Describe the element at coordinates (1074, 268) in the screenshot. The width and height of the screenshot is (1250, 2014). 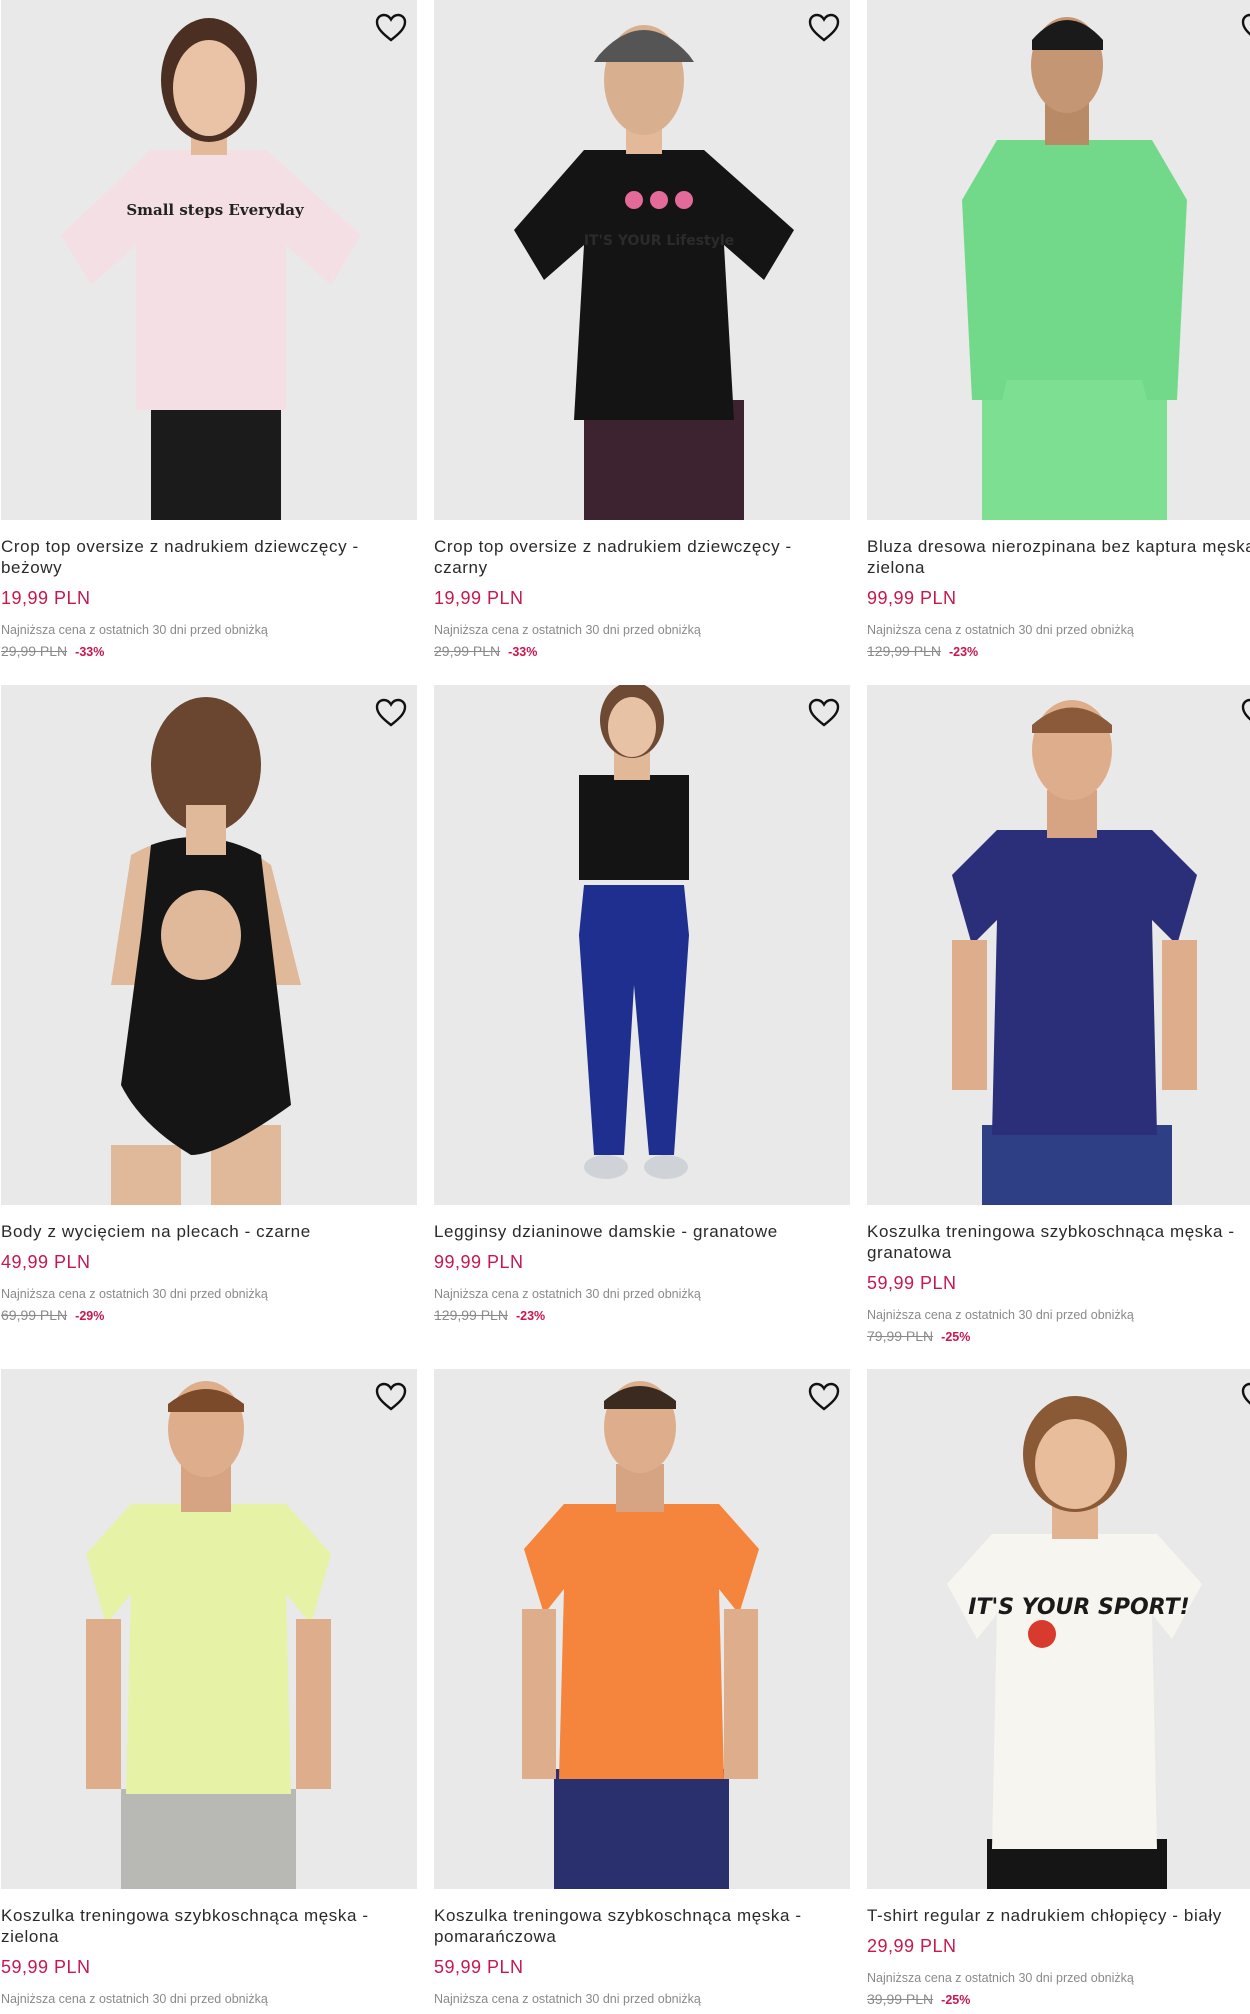
I see `product-photo-man-green-sweatshirt` at that location.